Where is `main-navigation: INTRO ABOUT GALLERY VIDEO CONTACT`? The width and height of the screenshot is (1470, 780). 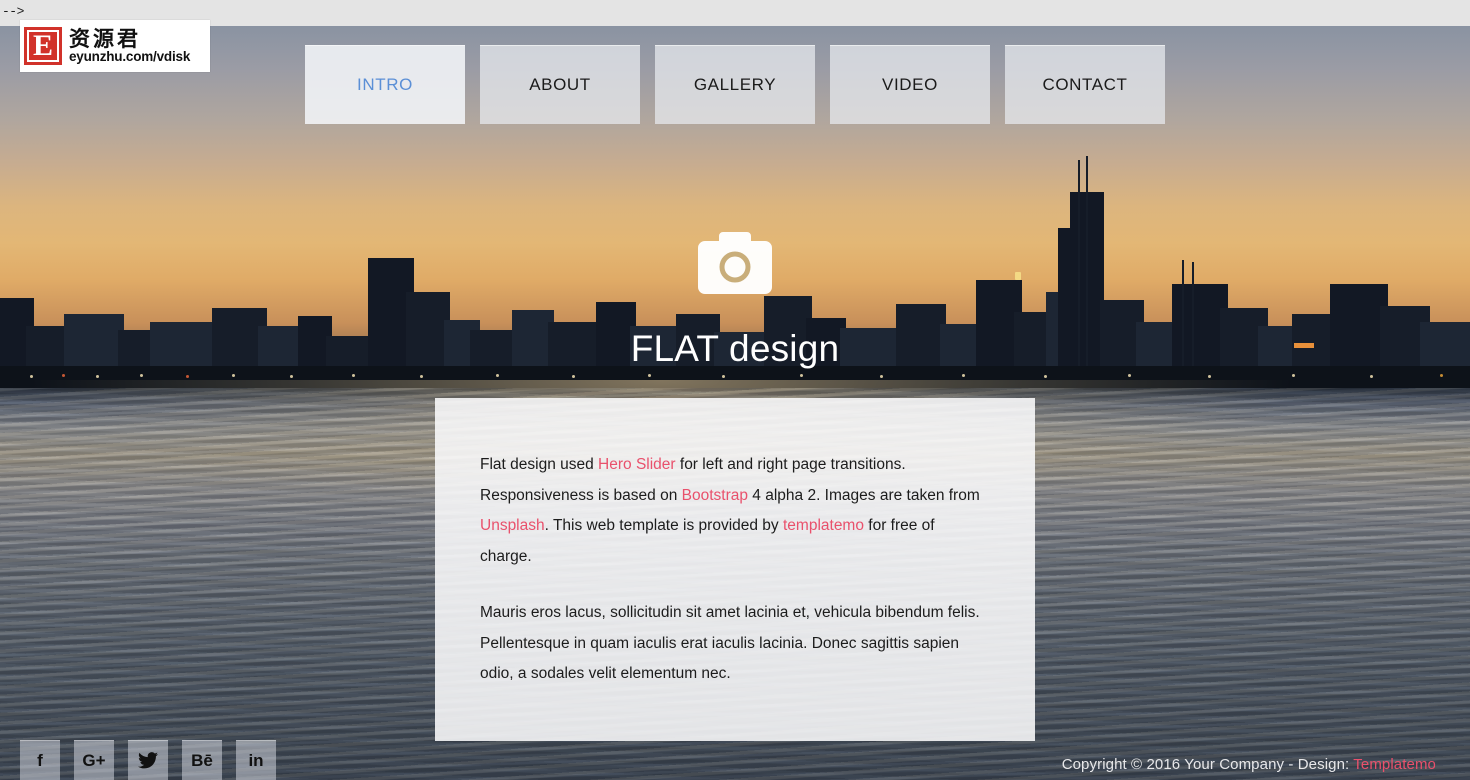
main-navigation: INTRO ABOUT GALLERY VIDEO CONTACT is located at coordinates (735, 84).